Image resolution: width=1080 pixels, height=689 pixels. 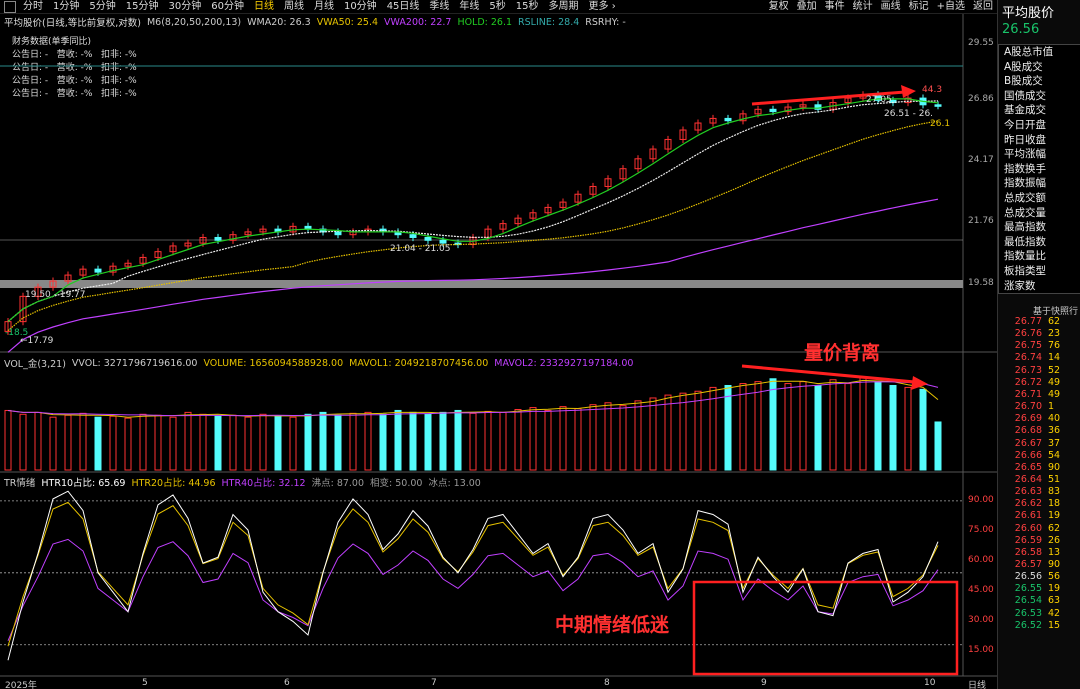 I want to click on stats-menu-item: 指数量比, so click(x=1039, y=256).